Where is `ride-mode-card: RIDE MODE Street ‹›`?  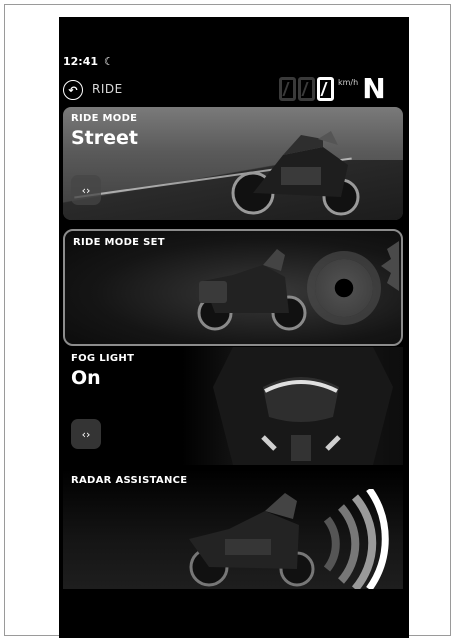 ride-mode-card: RIDE MODE Street ‹› is located at coordinates (233, 163).